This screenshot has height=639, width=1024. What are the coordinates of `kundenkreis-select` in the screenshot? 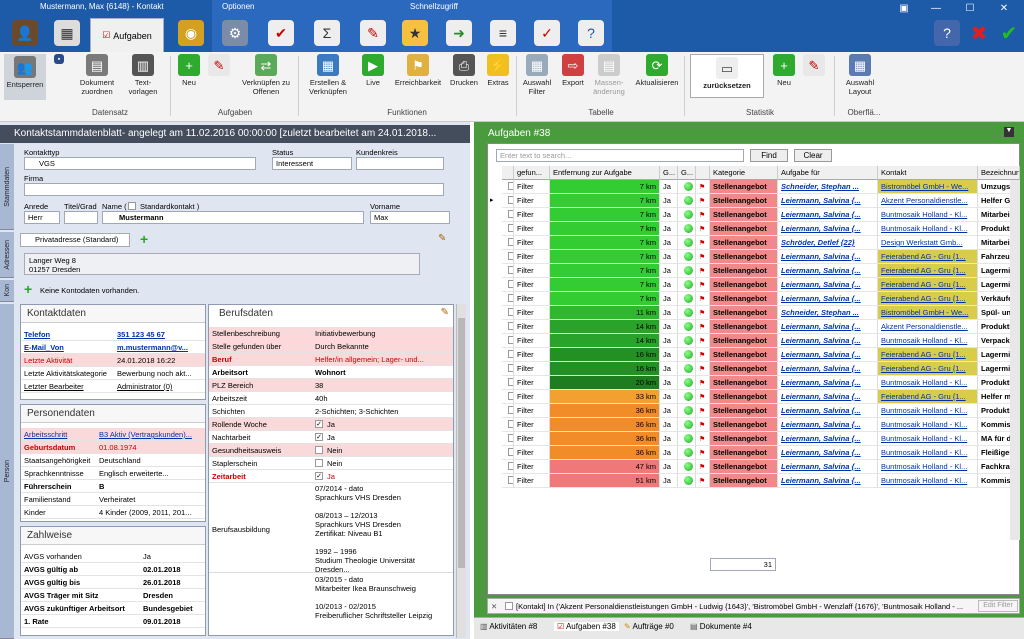 It's located at (400, 163).